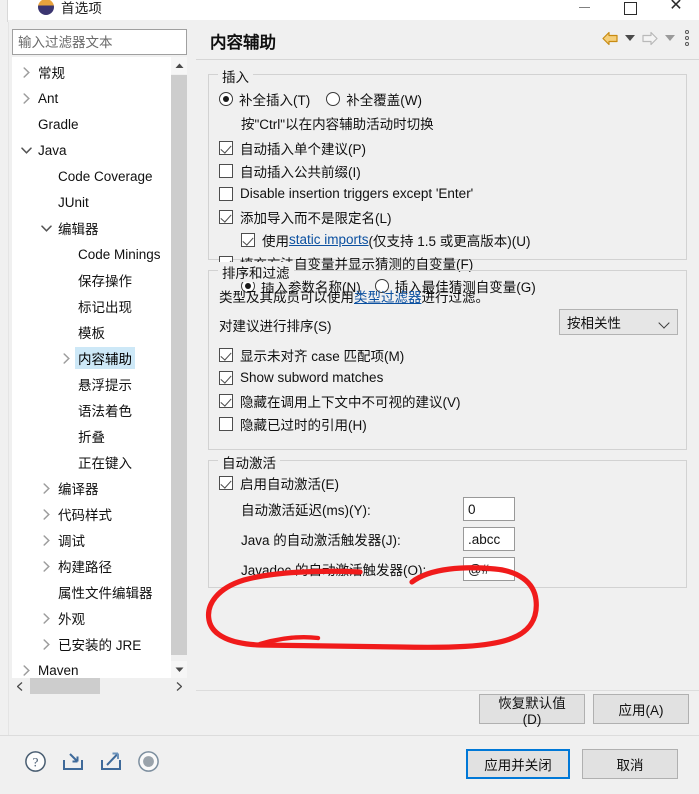 This screenshot has height=794, width=699. Describe the element at coordinates (179, 686) in the screenshot. I see `scroll-right-icon` at that location.